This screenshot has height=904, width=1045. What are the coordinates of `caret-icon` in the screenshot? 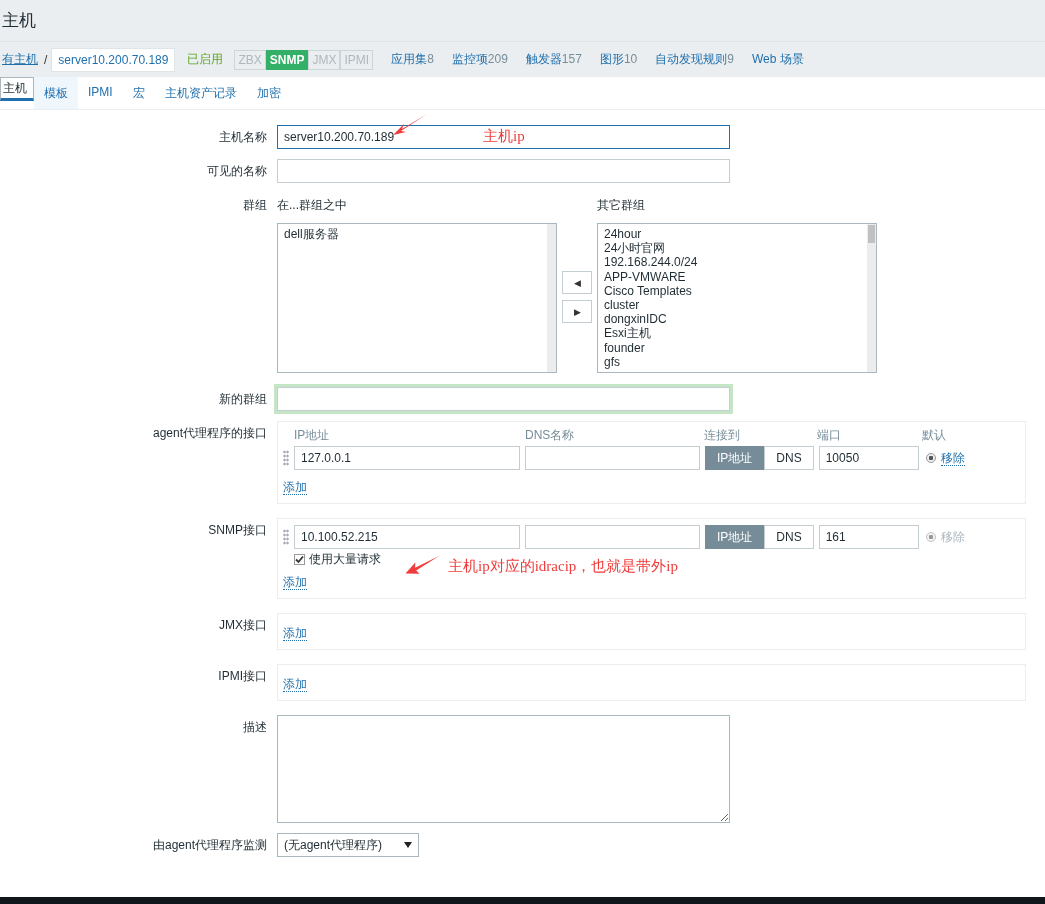 It's located at (408, 845).